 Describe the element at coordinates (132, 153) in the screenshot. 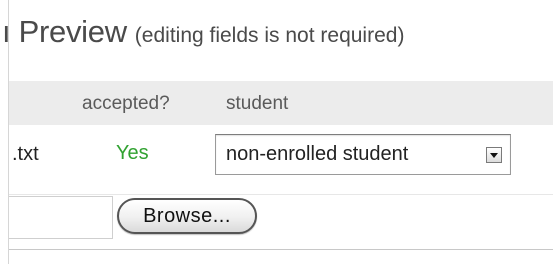

I see `accepted-status: Yes` at that location.